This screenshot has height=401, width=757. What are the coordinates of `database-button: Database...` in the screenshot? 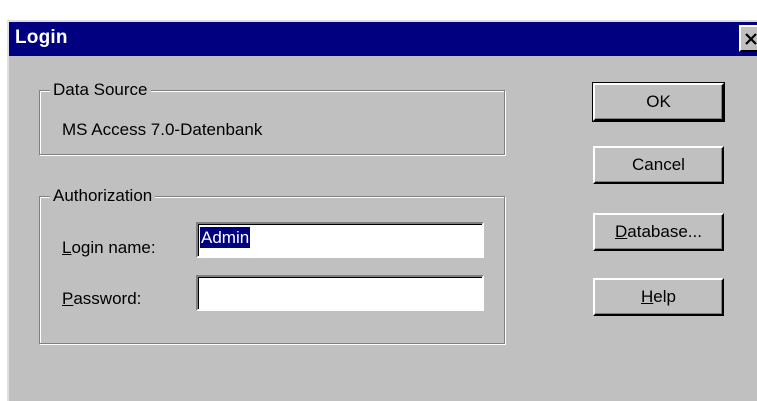 It's located at (658, 232).